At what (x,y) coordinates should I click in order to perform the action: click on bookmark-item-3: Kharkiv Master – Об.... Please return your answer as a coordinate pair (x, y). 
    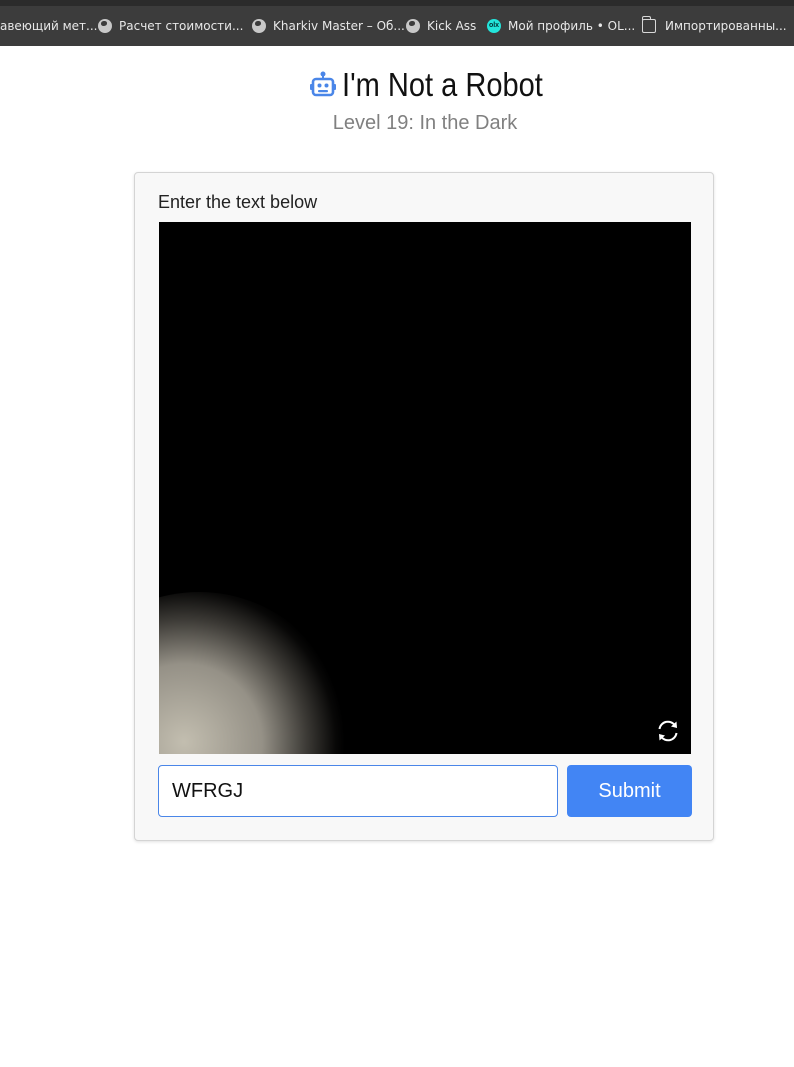
    Looking at the image, I should click on (328, 26).